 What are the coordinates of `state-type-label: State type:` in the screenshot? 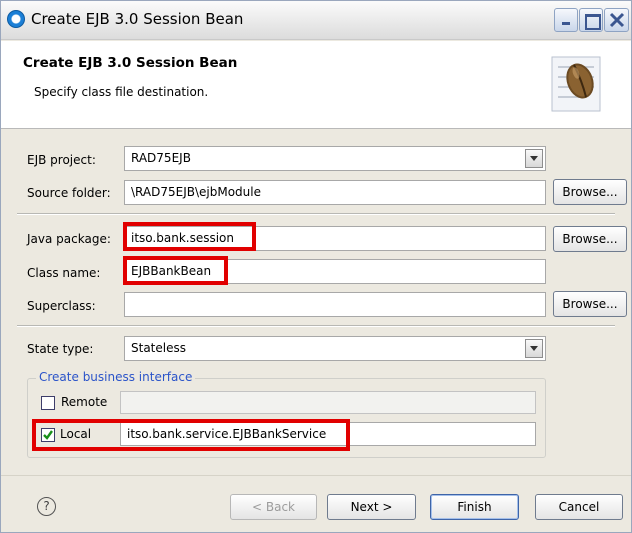 It's located at (60, 349).